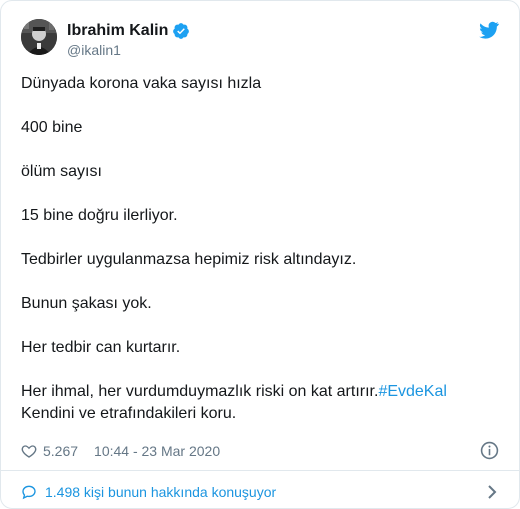  Describe the element at coordinates (52, 127) in the screenshot. I see `tweet-paragraph: 400 bine` at that location.